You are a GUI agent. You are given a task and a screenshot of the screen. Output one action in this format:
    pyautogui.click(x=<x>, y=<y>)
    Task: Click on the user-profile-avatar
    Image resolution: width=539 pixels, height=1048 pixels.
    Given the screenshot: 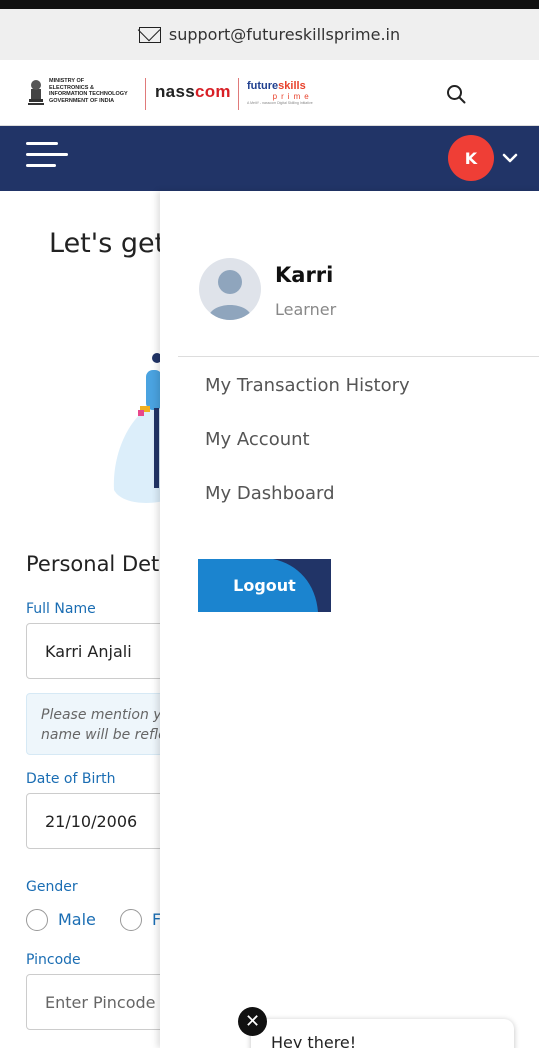 What is the action you would take?
    pyautogui.click(x=230, y=289)
    